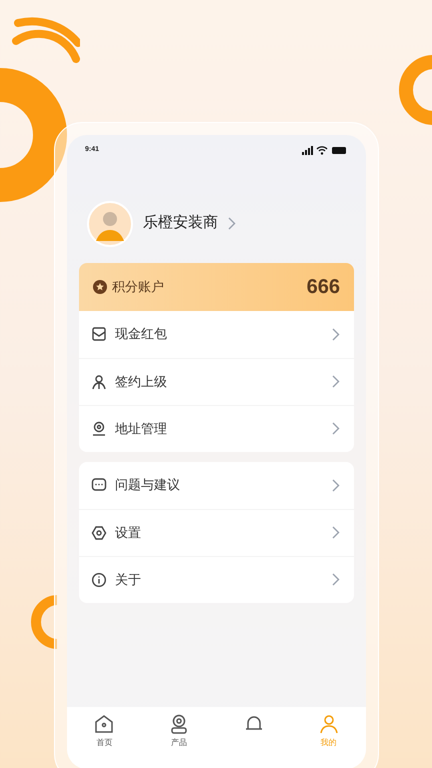 This screenshot has width=432, height=768. I want to click on menu-item: 关于, so click(216, 579).